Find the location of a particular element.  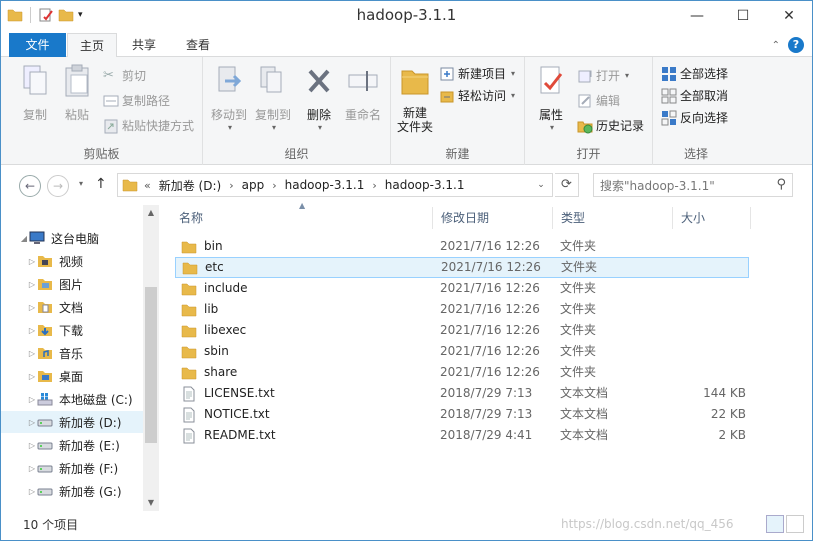

paste-shortcut-button: 粘贴快捷方式 is located at coordinates (148, 126).